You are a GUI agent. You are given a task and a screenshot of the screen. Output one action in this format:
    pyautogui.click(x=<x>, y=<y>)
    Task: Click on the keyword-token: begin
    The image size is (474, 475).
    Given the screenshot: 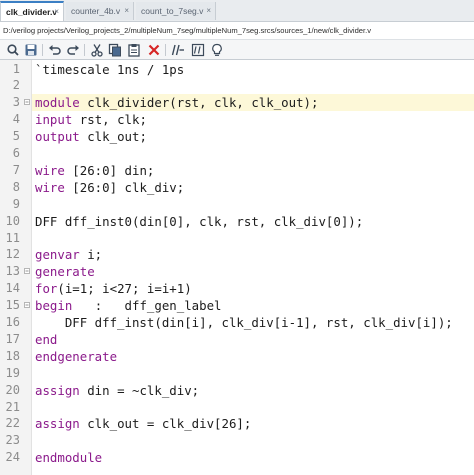 What is the action you would take?
    pyautogui.click(x=54, y=306)
    